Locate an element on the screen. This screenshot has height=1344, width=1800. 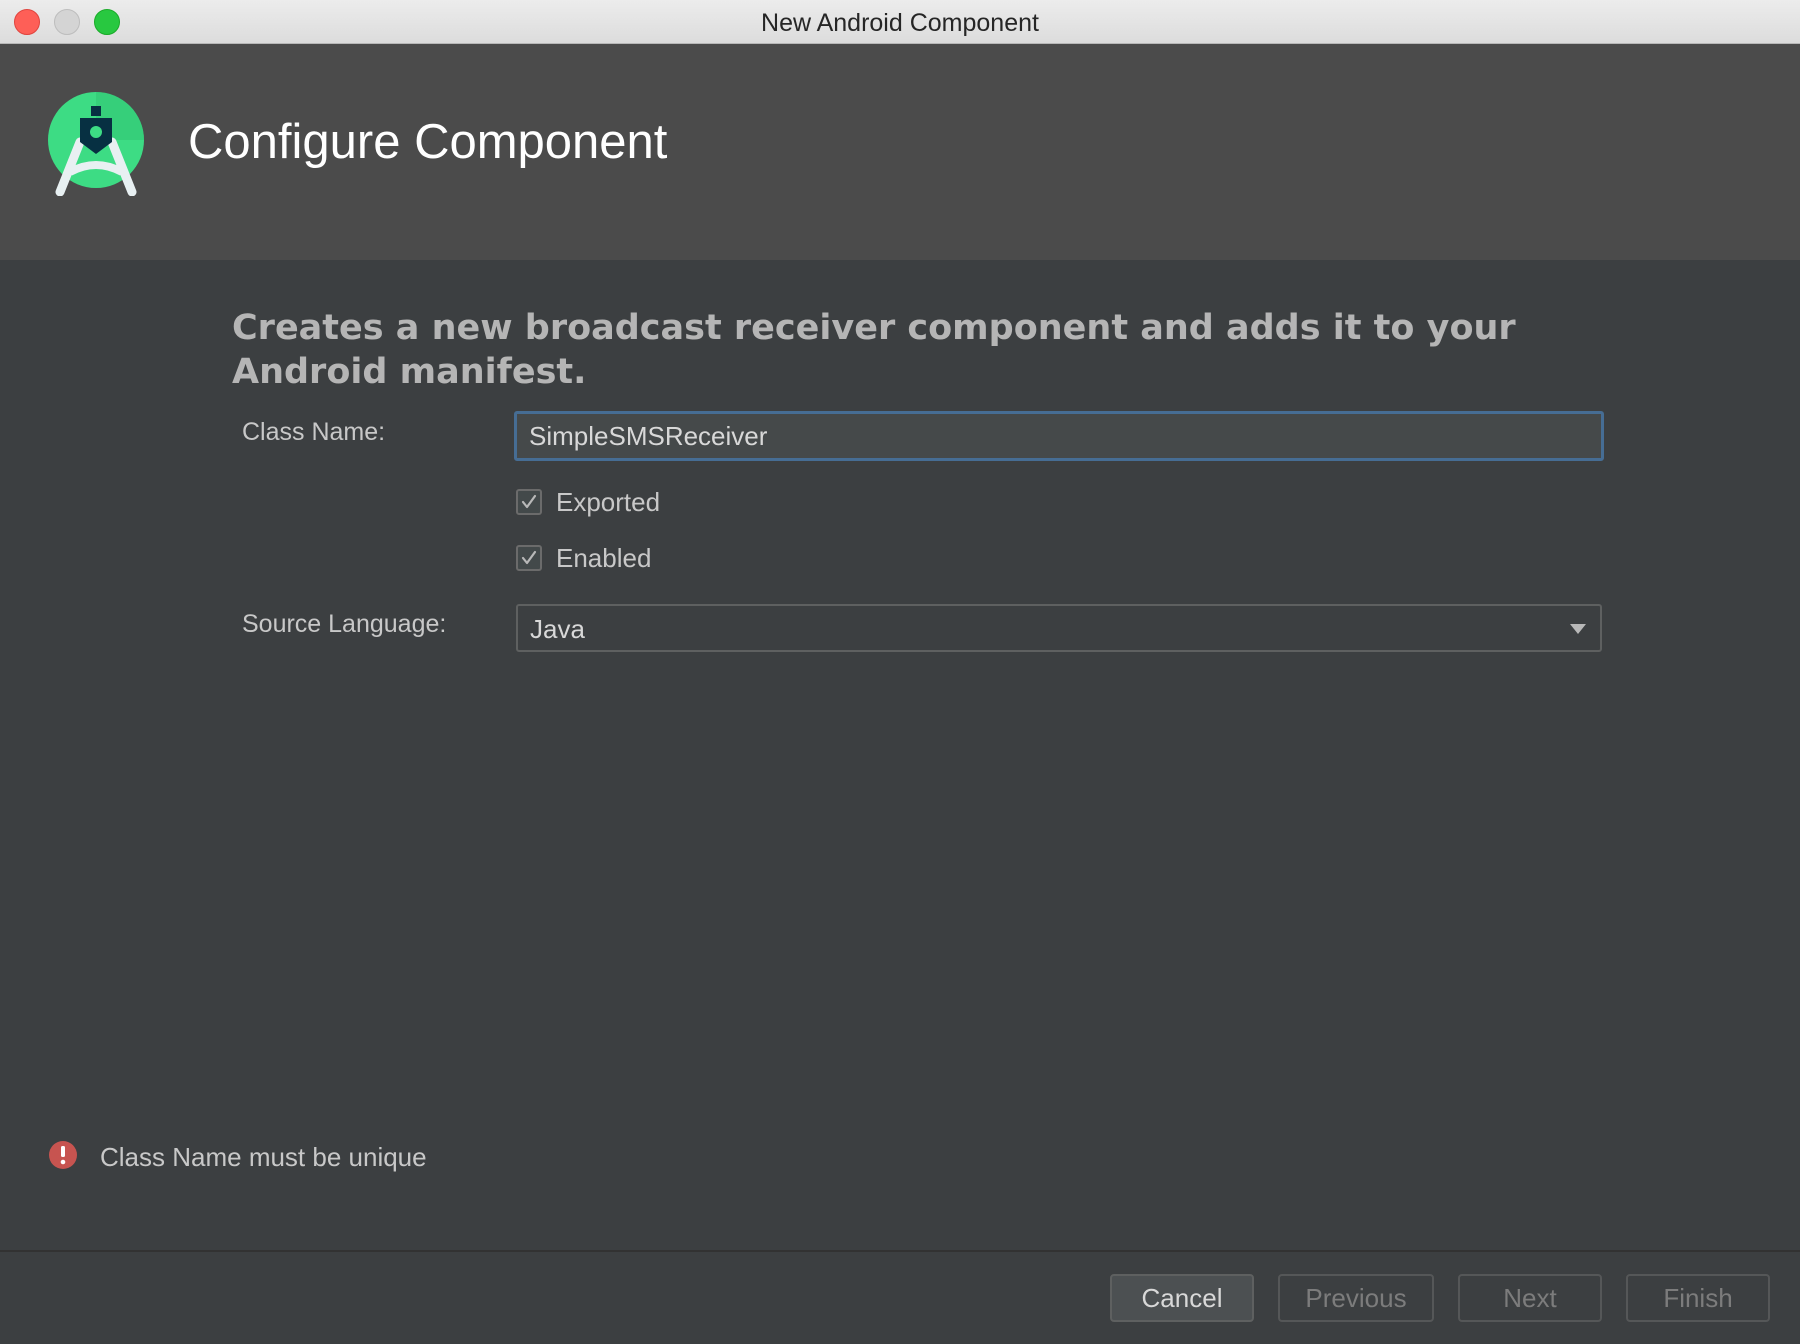
exported-checkbox-row: Exported is located at coordinates (588, 502).